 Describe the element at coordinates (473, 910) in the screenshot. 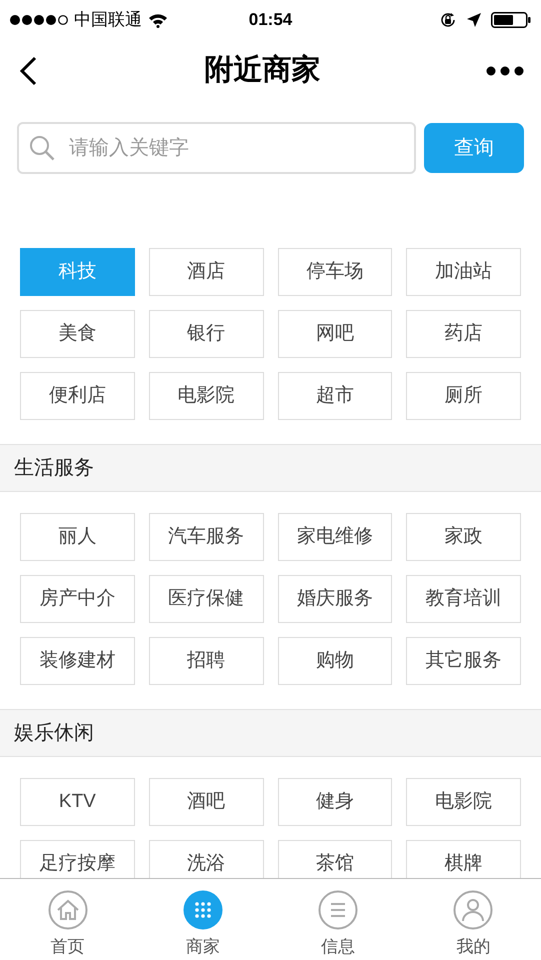

I see `person-icon` at that location.